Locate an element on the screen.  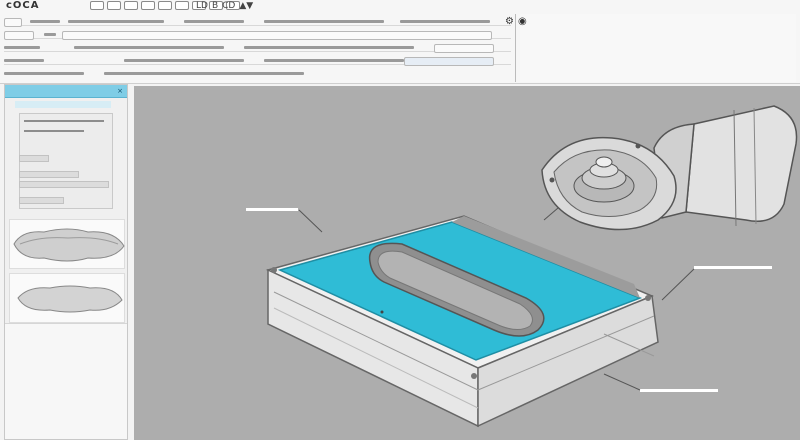
open-icon is located at coordinates (114, 5).